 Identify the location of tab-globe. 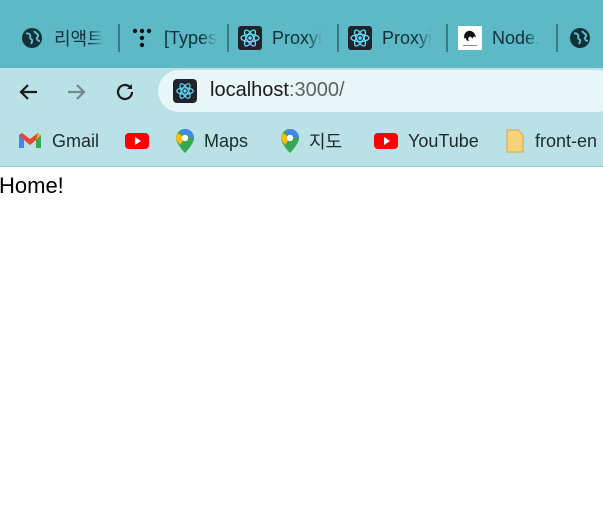
(585, 38).